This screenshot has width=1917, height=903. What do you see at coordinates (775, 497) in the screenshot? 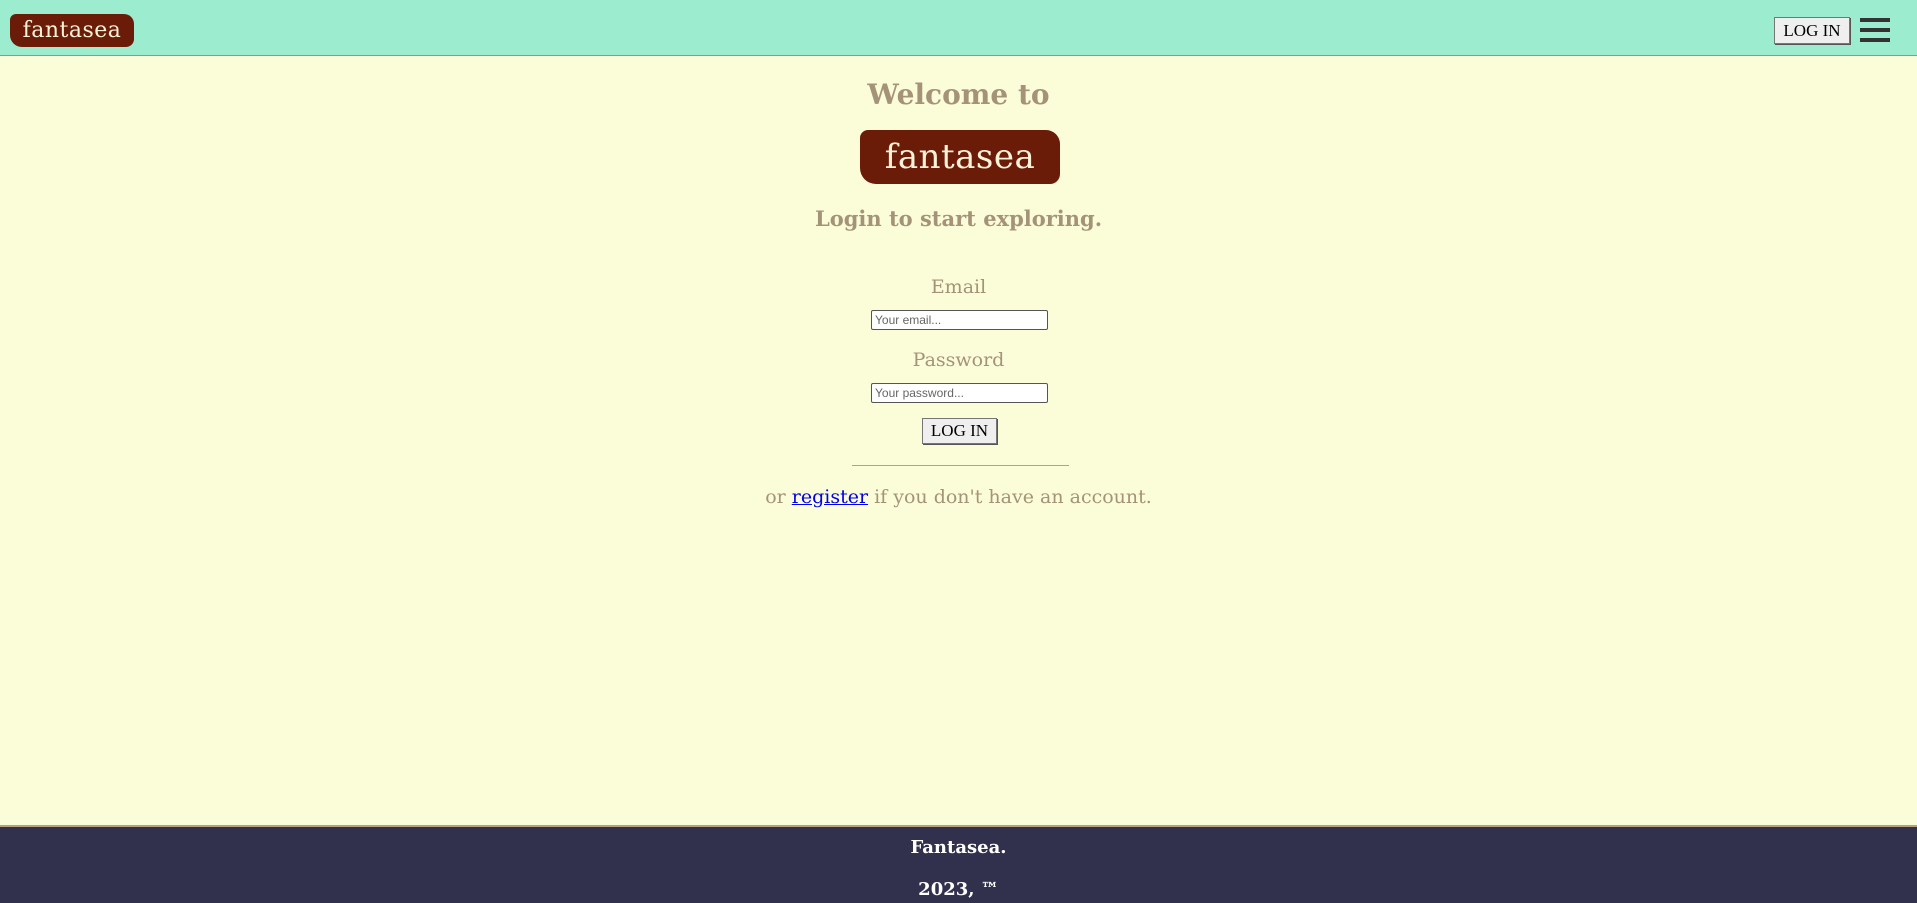
I see `register-prefix: or` at bounding box center [775, 497].